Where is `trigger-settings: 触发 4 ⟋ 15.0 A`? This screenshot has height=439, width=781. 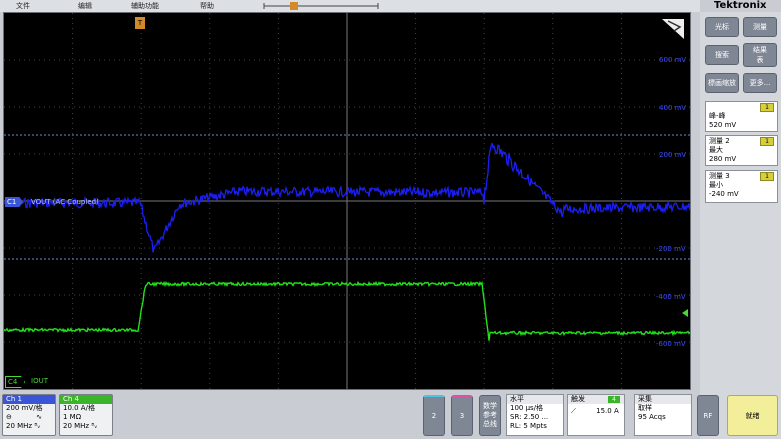 trigger-settings: 触发 4 ⟋ 15.0 A is located at coordinates (596, 415).